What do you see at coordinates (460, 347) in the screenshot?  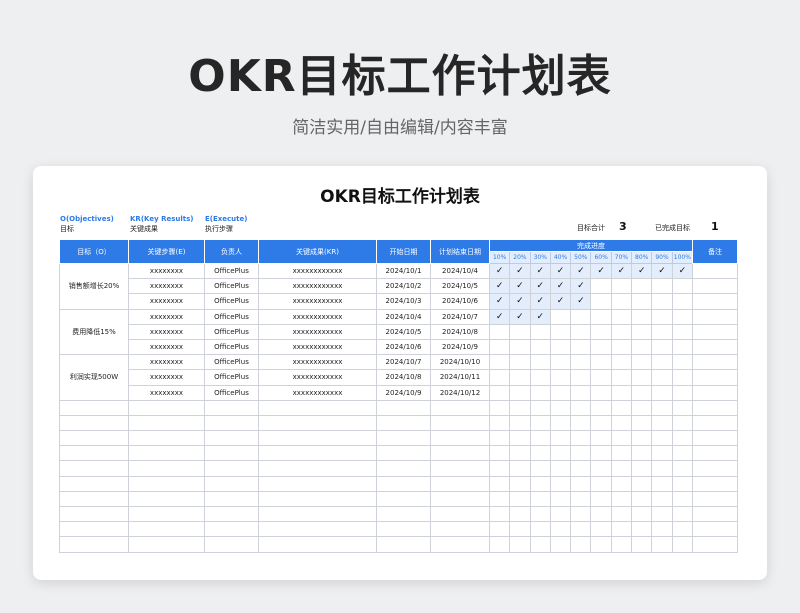 I see `end-date-cell: 2024/10/9` at bounding box center [460, 347].